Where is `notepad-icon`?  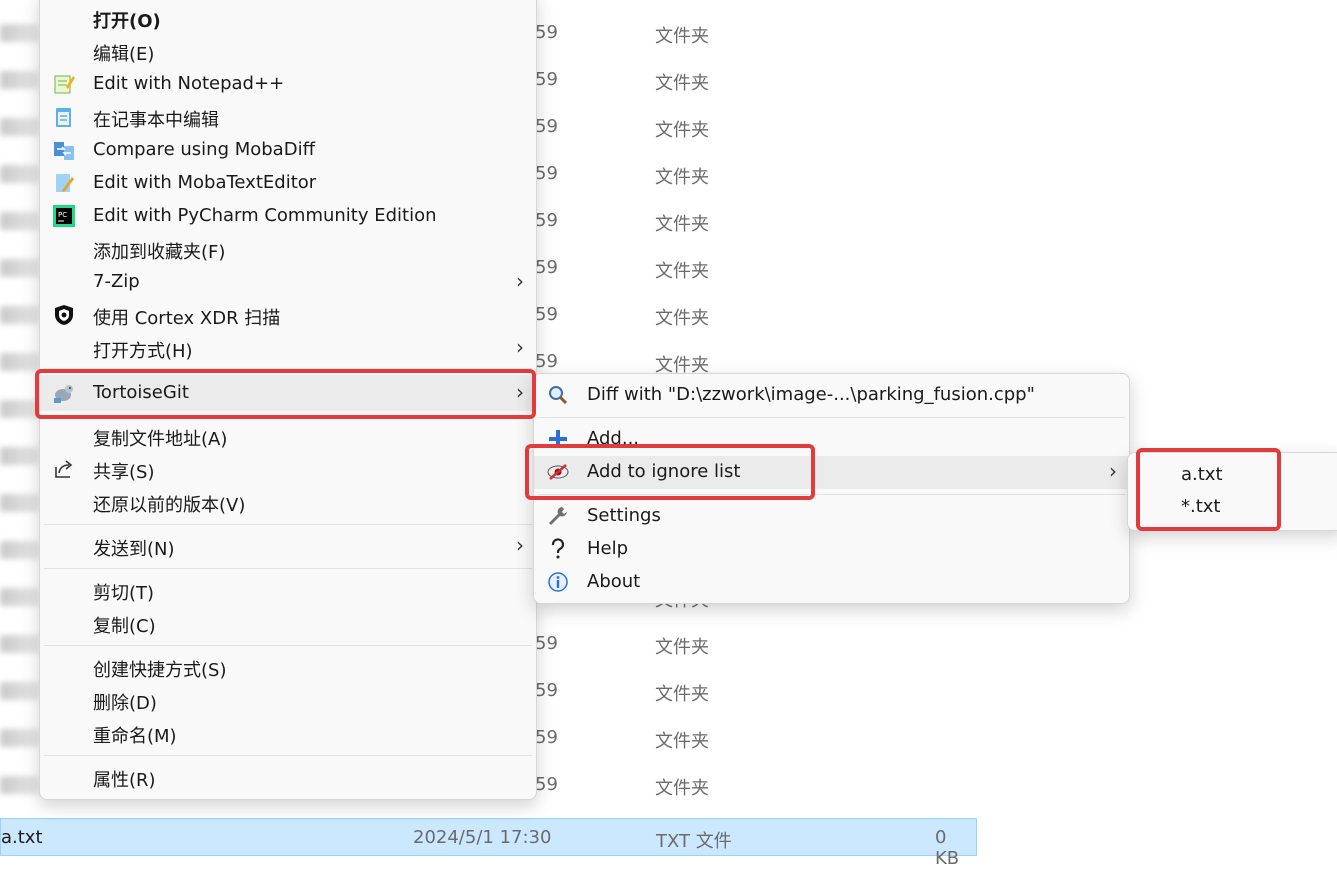 notepad-icon is located at coordinates (64, 117).